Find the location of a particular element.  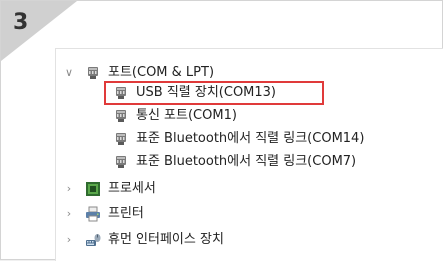

tree-item-bluetooth-com7: 표준 Bluetooth에서 직렬 링크(COM7) is located at coordinates (234, 162).